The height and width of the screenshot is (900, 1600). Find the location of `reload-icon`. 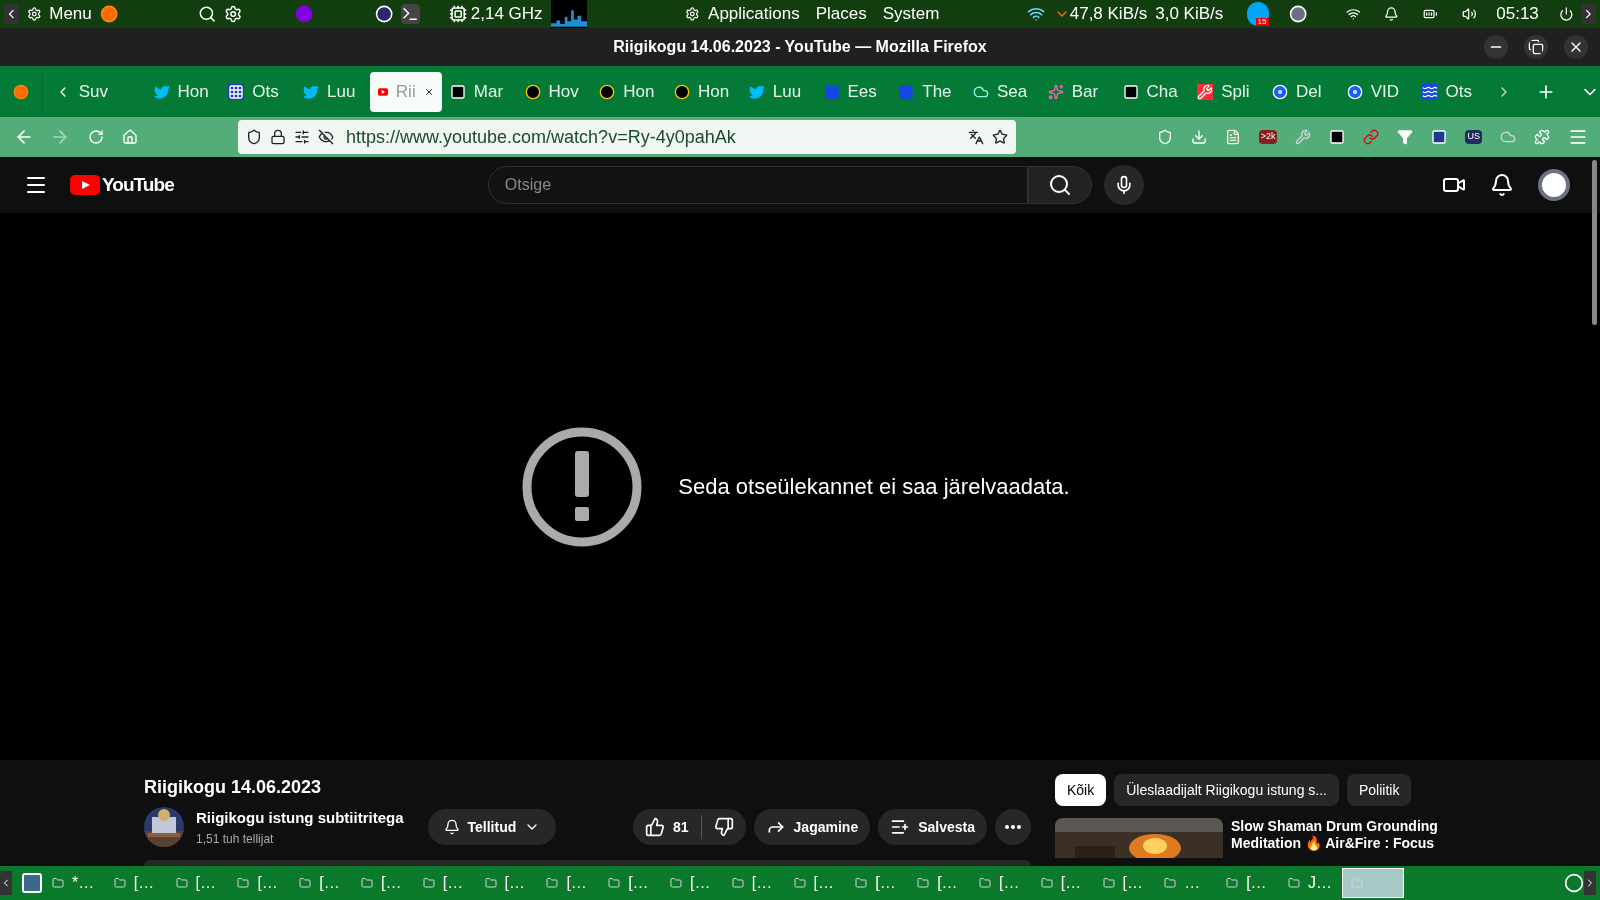

reload-icon is located at coordinates (96, 137).